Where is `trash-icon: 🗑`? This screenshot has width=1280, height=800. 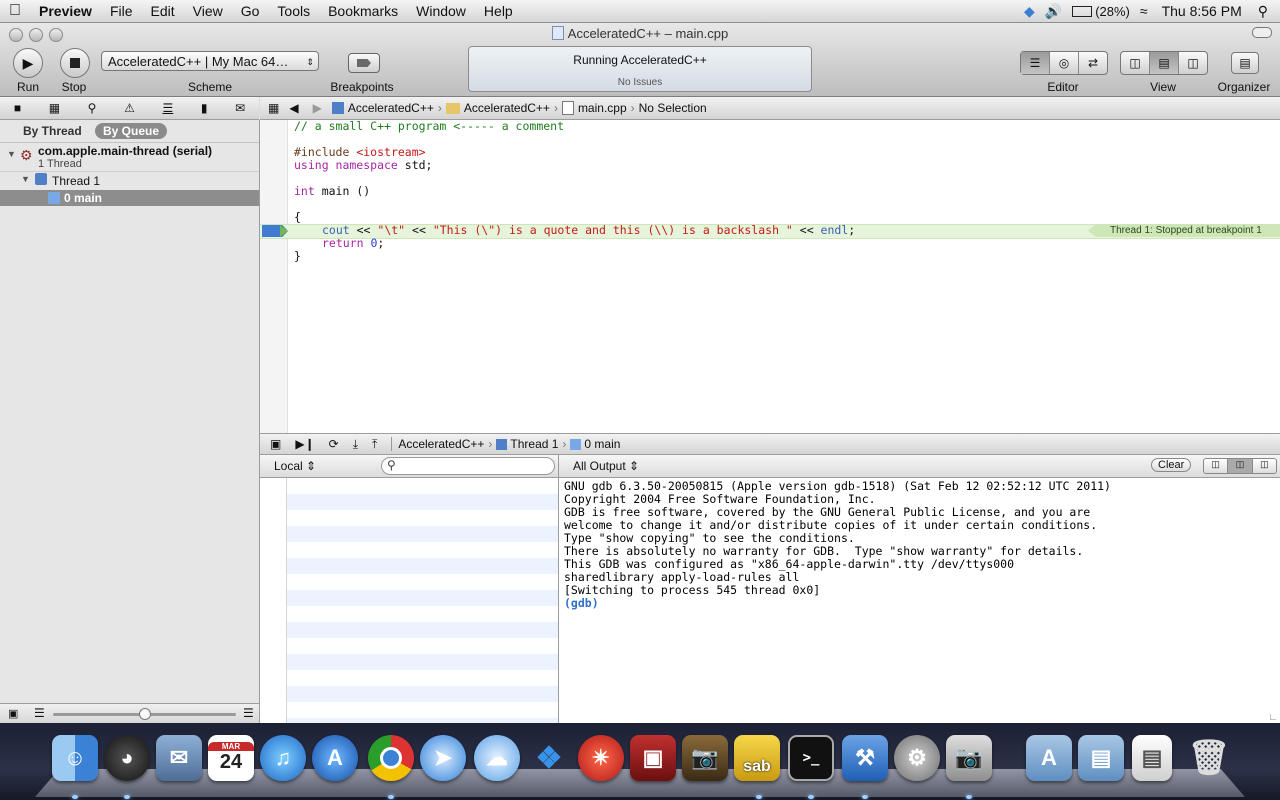 trash-icon: 🗑 is located at coordinates (1209, 758).